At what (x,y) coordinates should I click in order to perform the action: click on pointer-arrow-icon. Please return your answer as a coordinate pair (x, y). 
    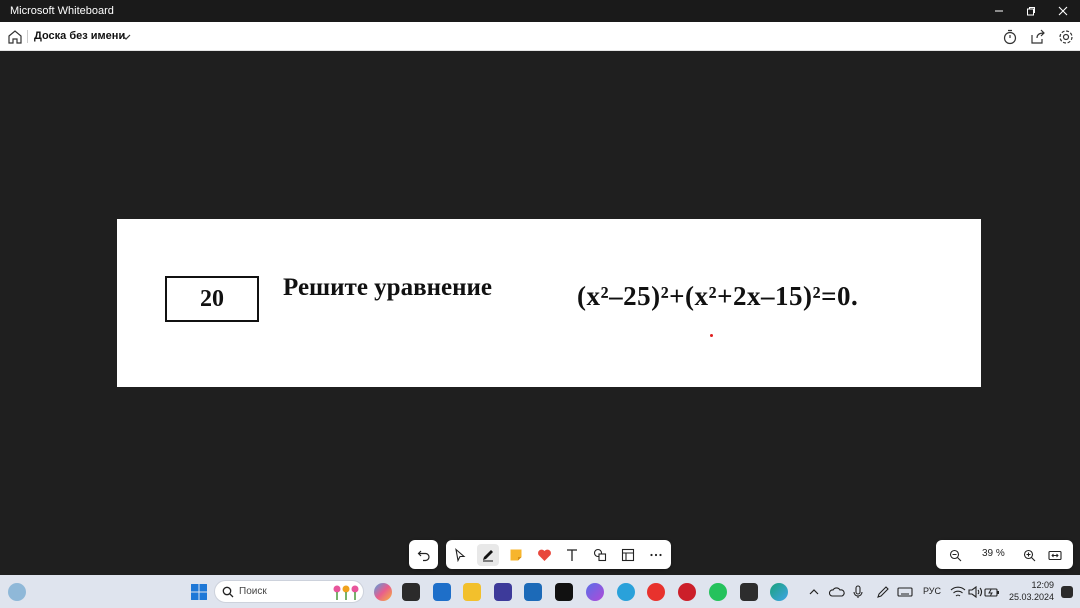
    Looking at the image, I should click on (460, 555).